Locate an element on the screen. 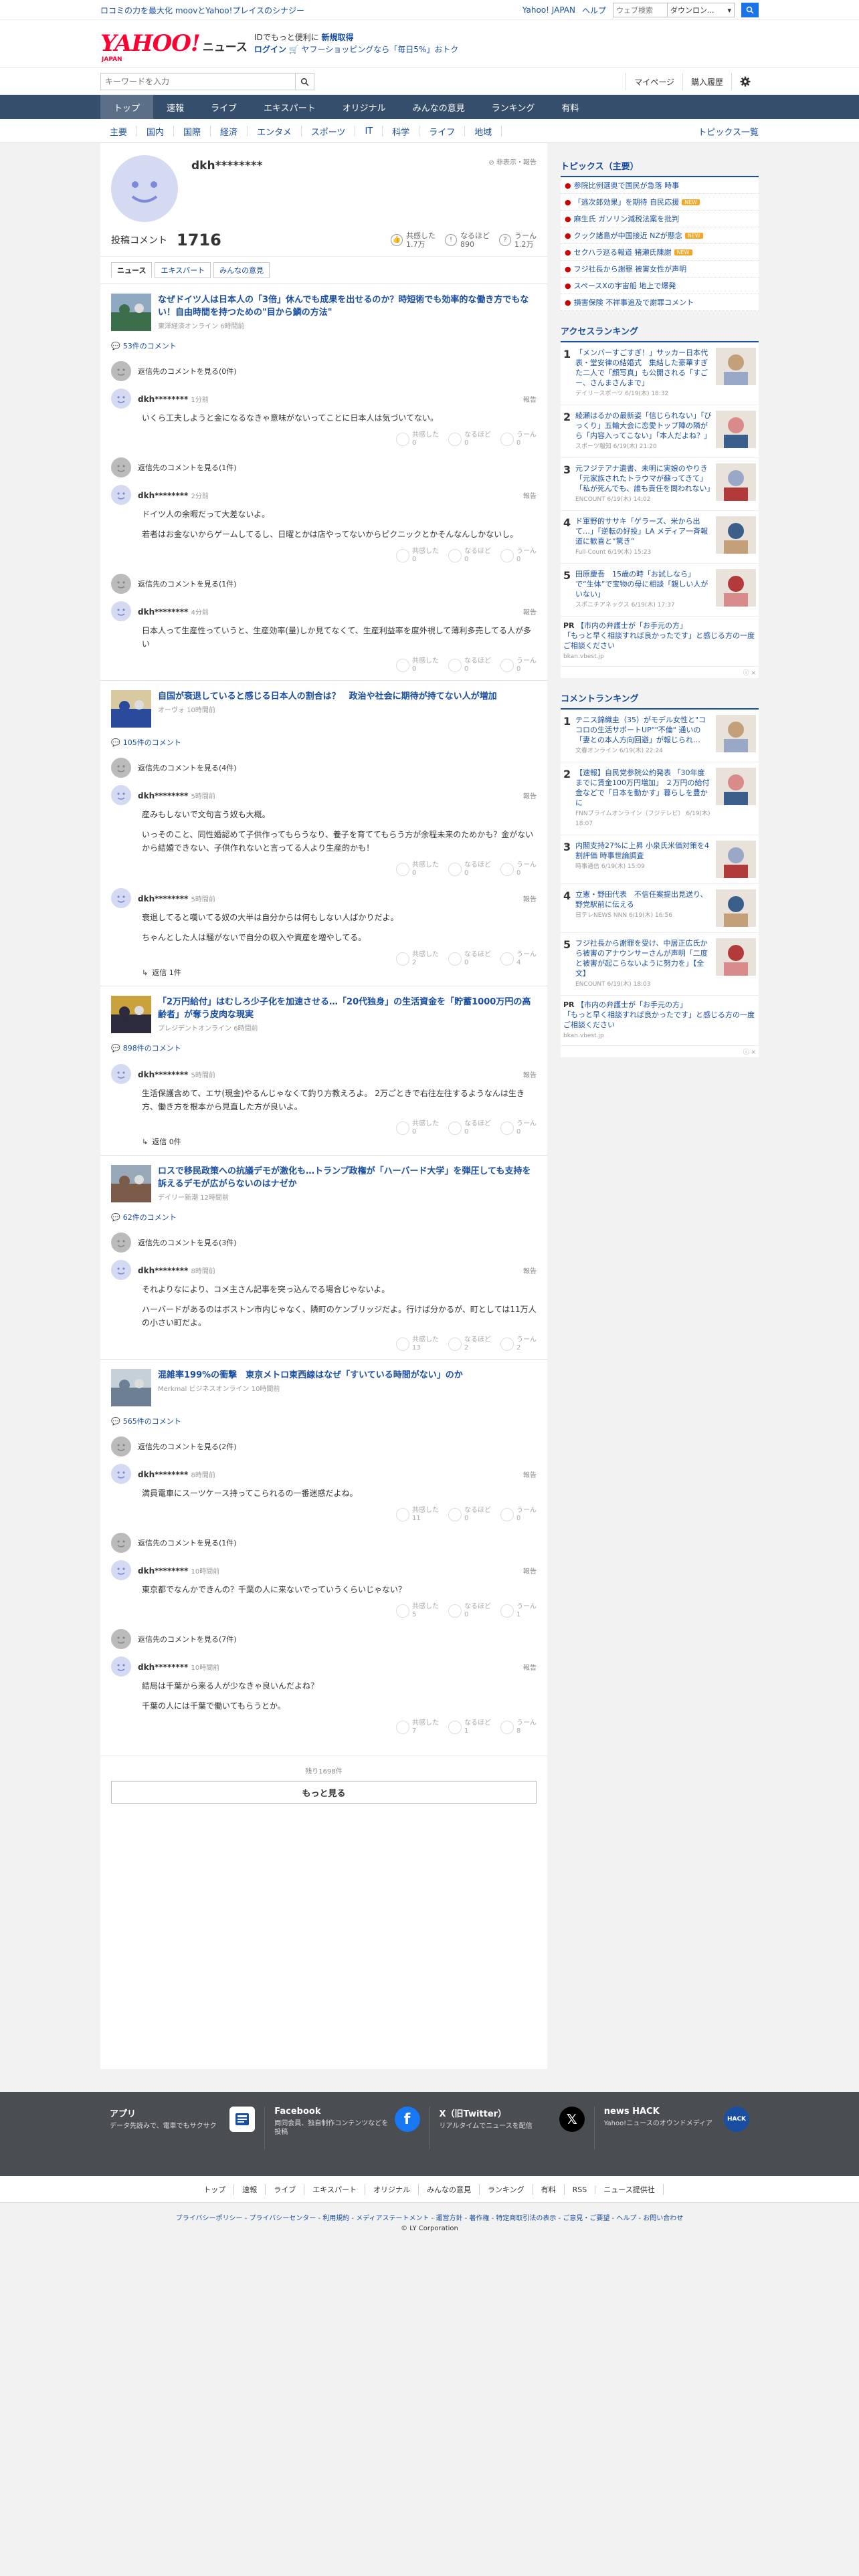  web-search-input is located at coordinates (640, 10).